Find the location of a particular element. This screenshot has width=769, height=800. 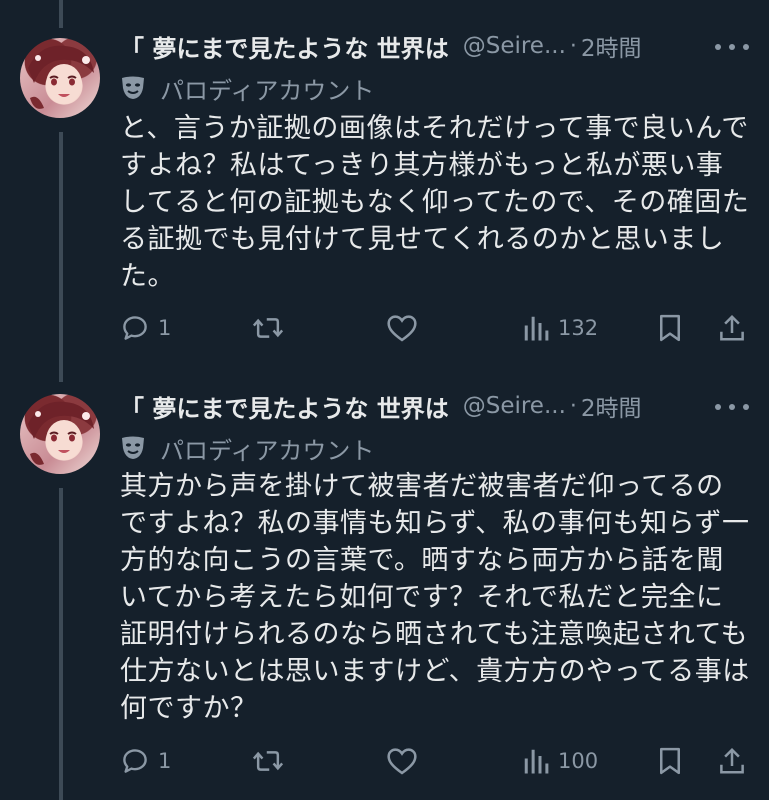

views-count: 100 is located at coordinates (578, 761).